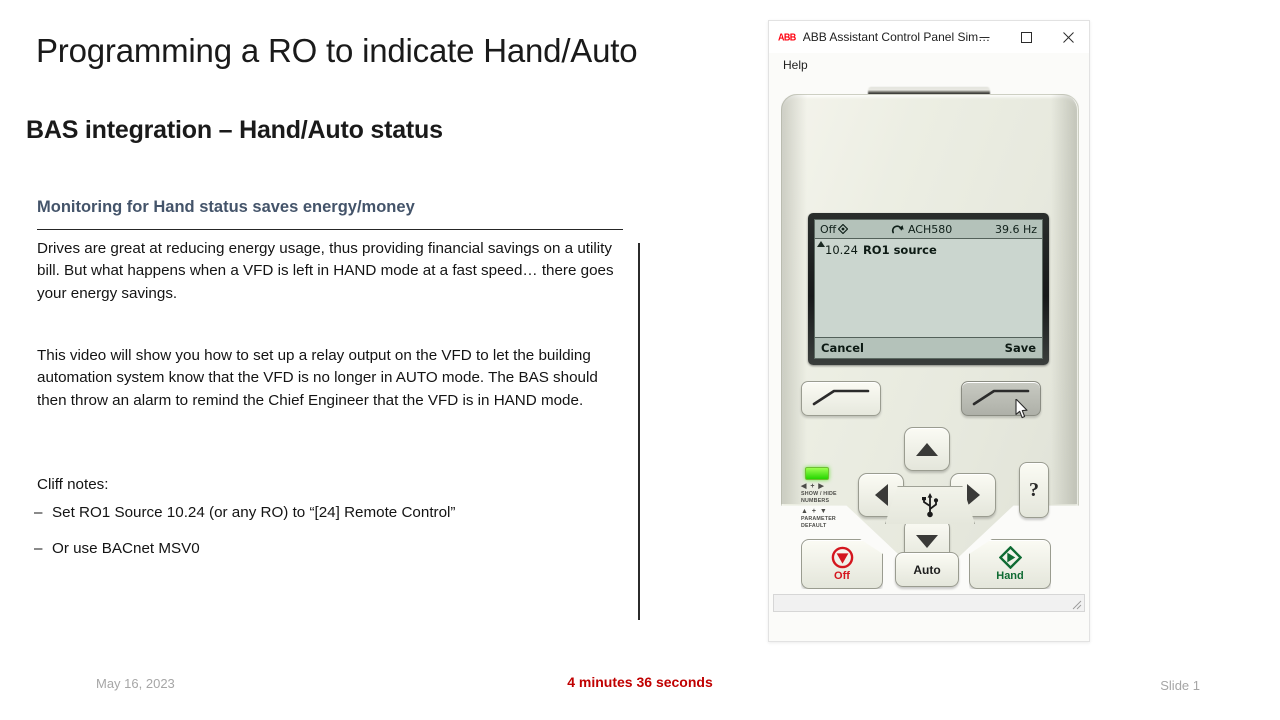  I want to click on lcd-frequency: 39.6 Hz, so click(1015, 229).